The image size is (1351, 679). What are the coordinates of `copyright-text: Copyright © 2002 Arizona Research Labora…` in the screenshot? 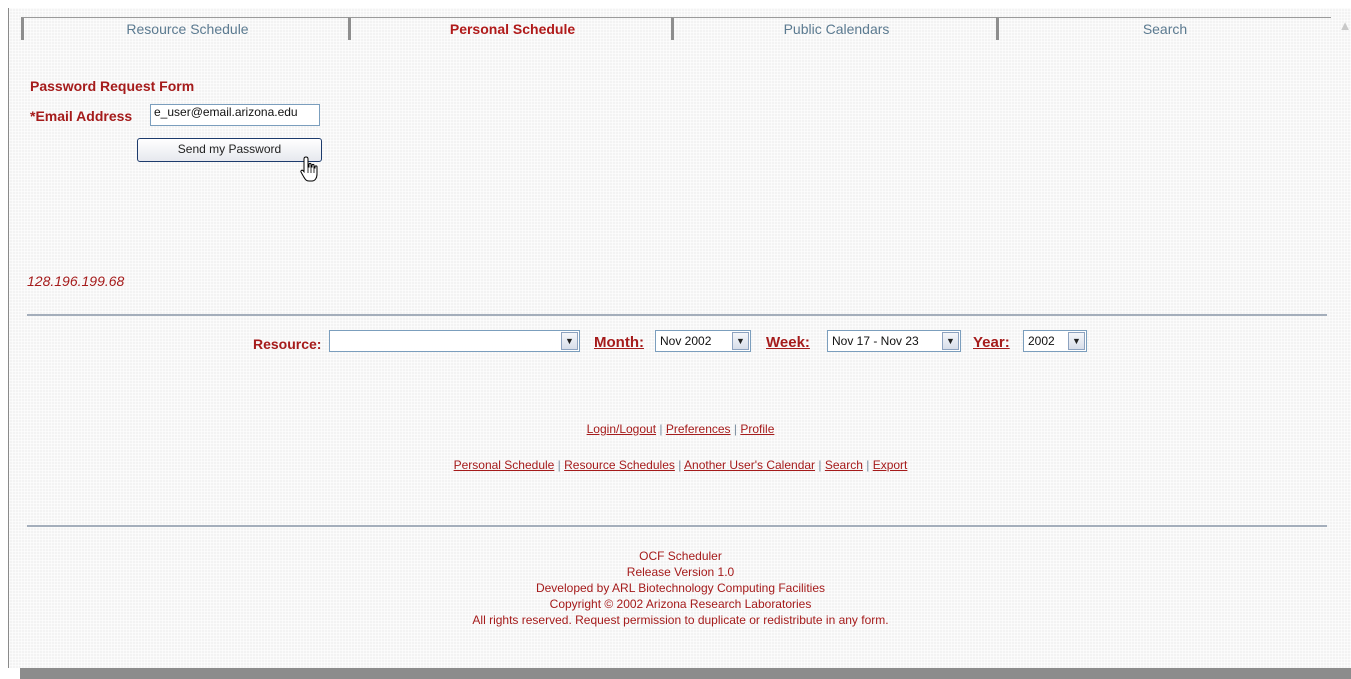 It's located at (680, 604).